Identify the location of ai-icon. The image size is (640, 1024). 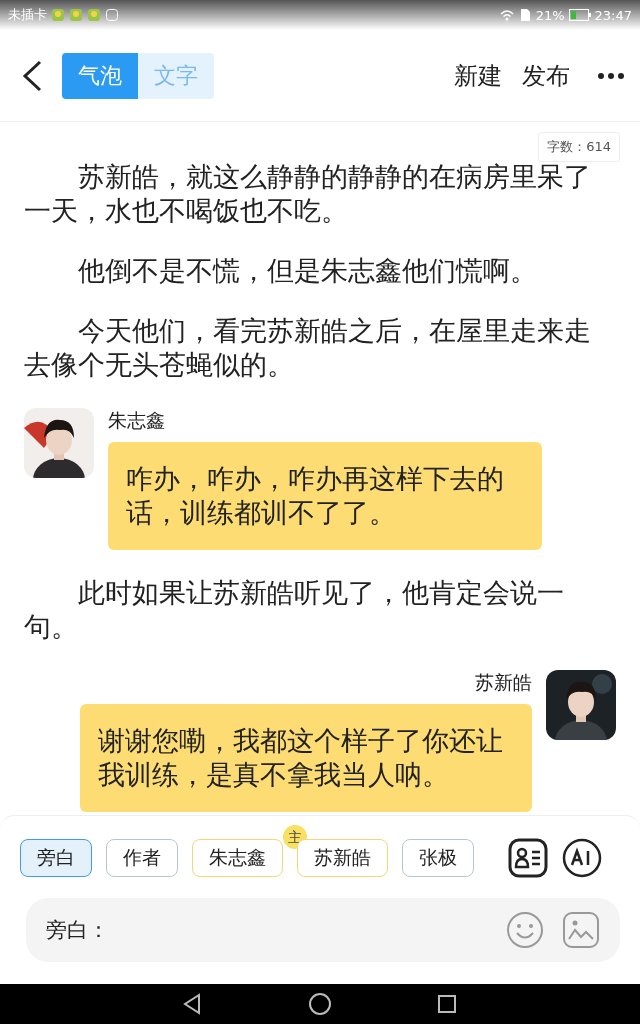
(582, 858).